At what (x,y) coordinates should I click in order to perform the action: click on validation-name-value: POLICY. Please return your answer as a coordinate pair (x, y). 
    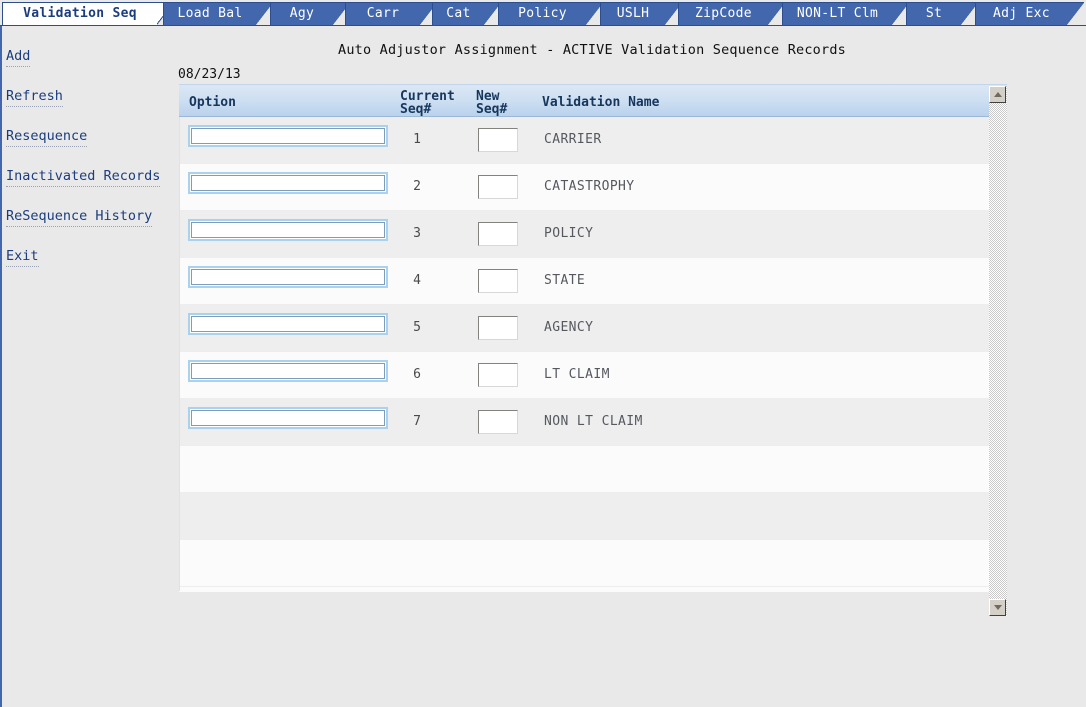
    Looking at the image, I should click on (569, 233).